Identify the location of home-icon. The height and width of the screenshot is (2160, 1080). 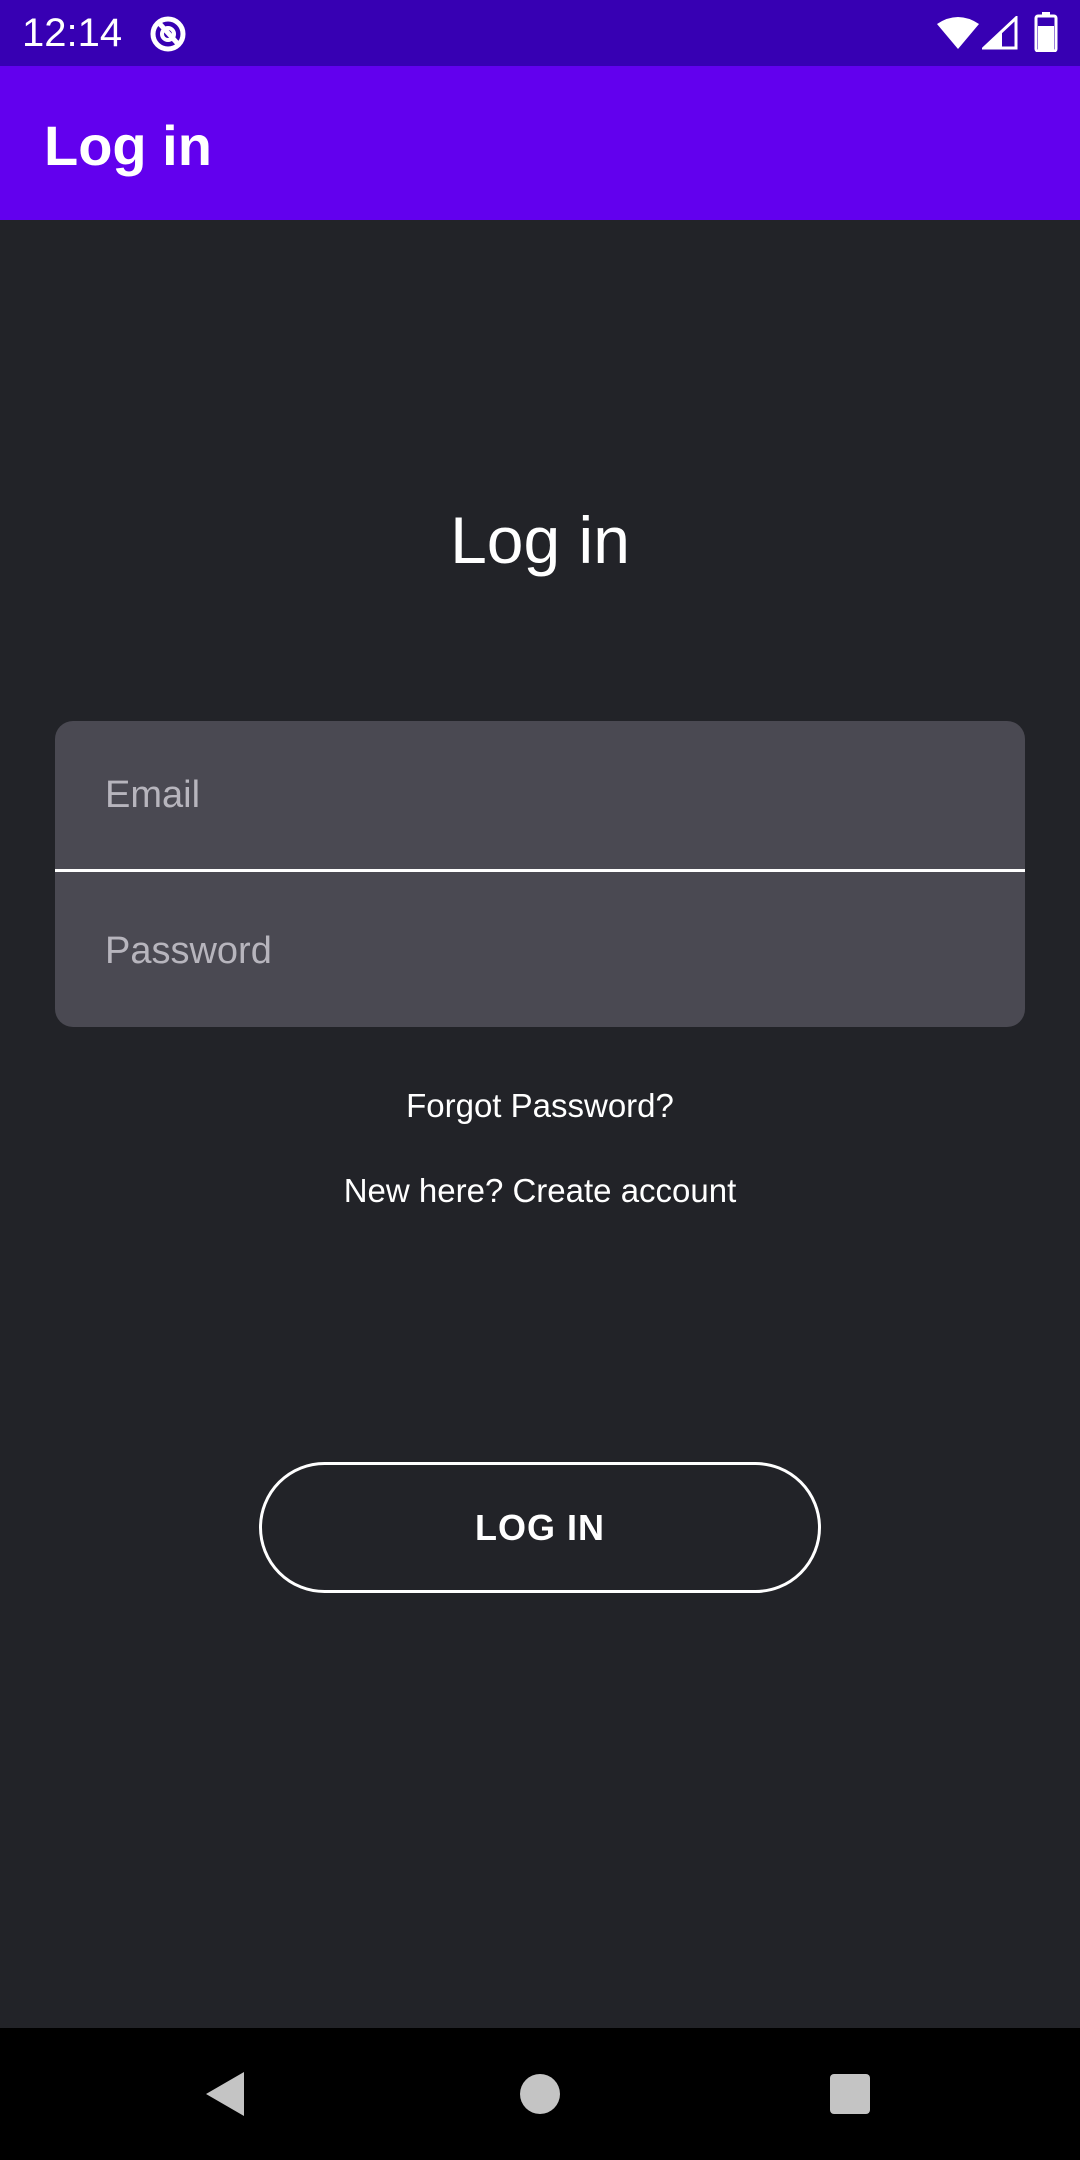
(540, 2094).